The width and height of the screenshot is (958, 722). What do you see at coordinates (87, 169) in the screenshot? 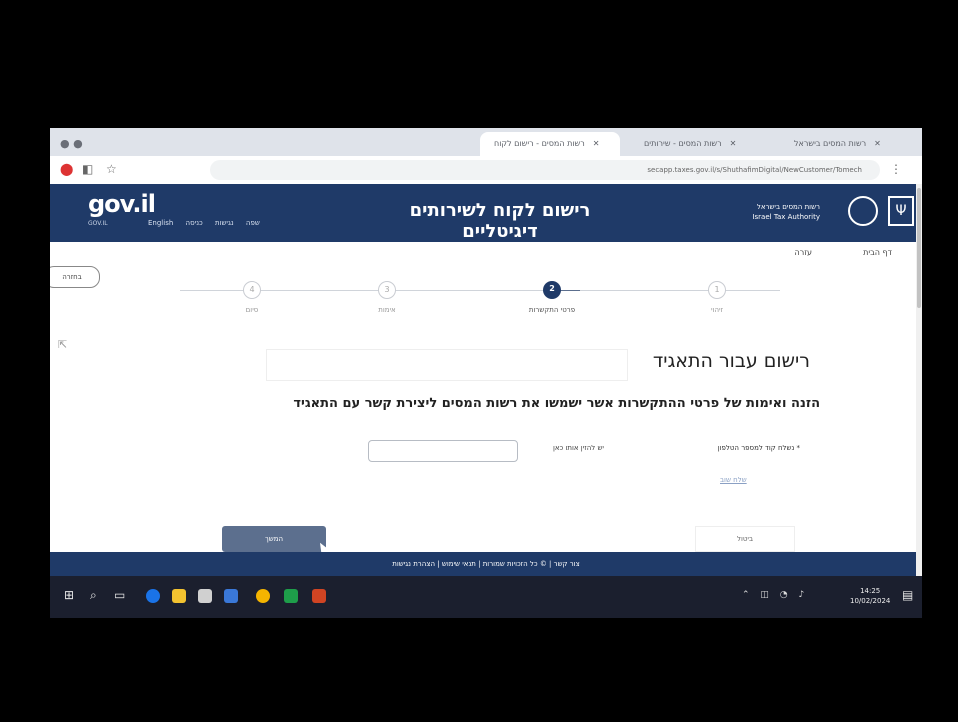
I see `reading-mode-icon: ◧` at bounding box center [87, 169].